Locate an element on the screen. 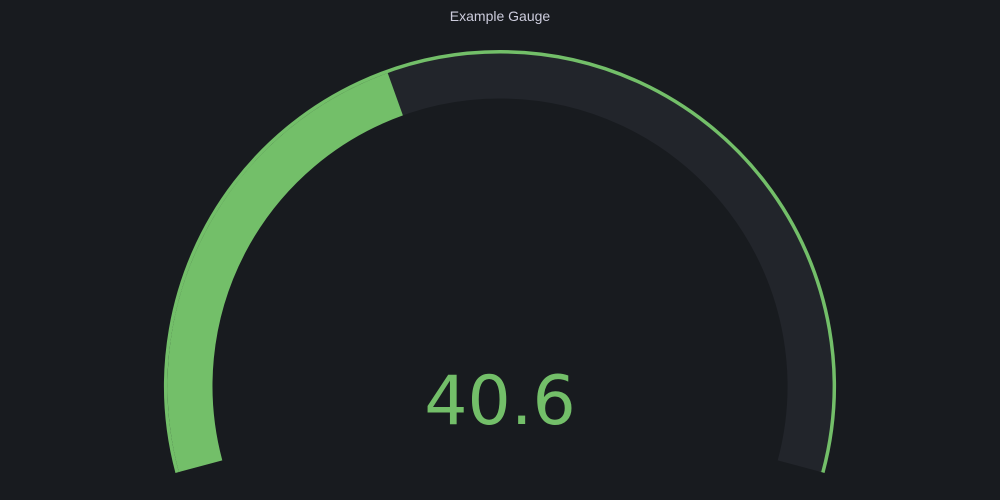  gauge-value-text: 40.6 is located at coordinates (499, 401).